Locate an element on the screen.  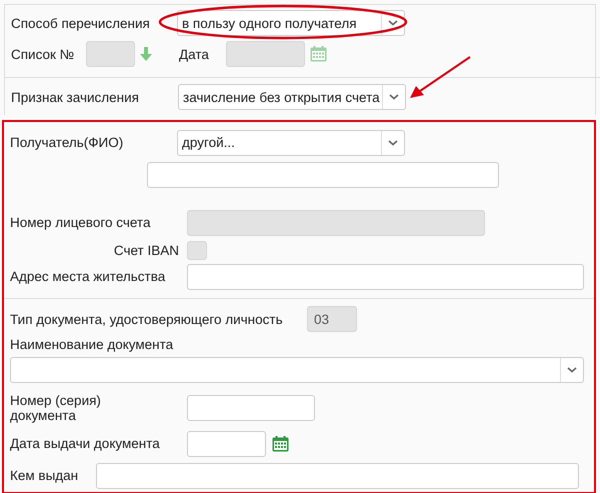
address-field is located at coordinates (385, 277).